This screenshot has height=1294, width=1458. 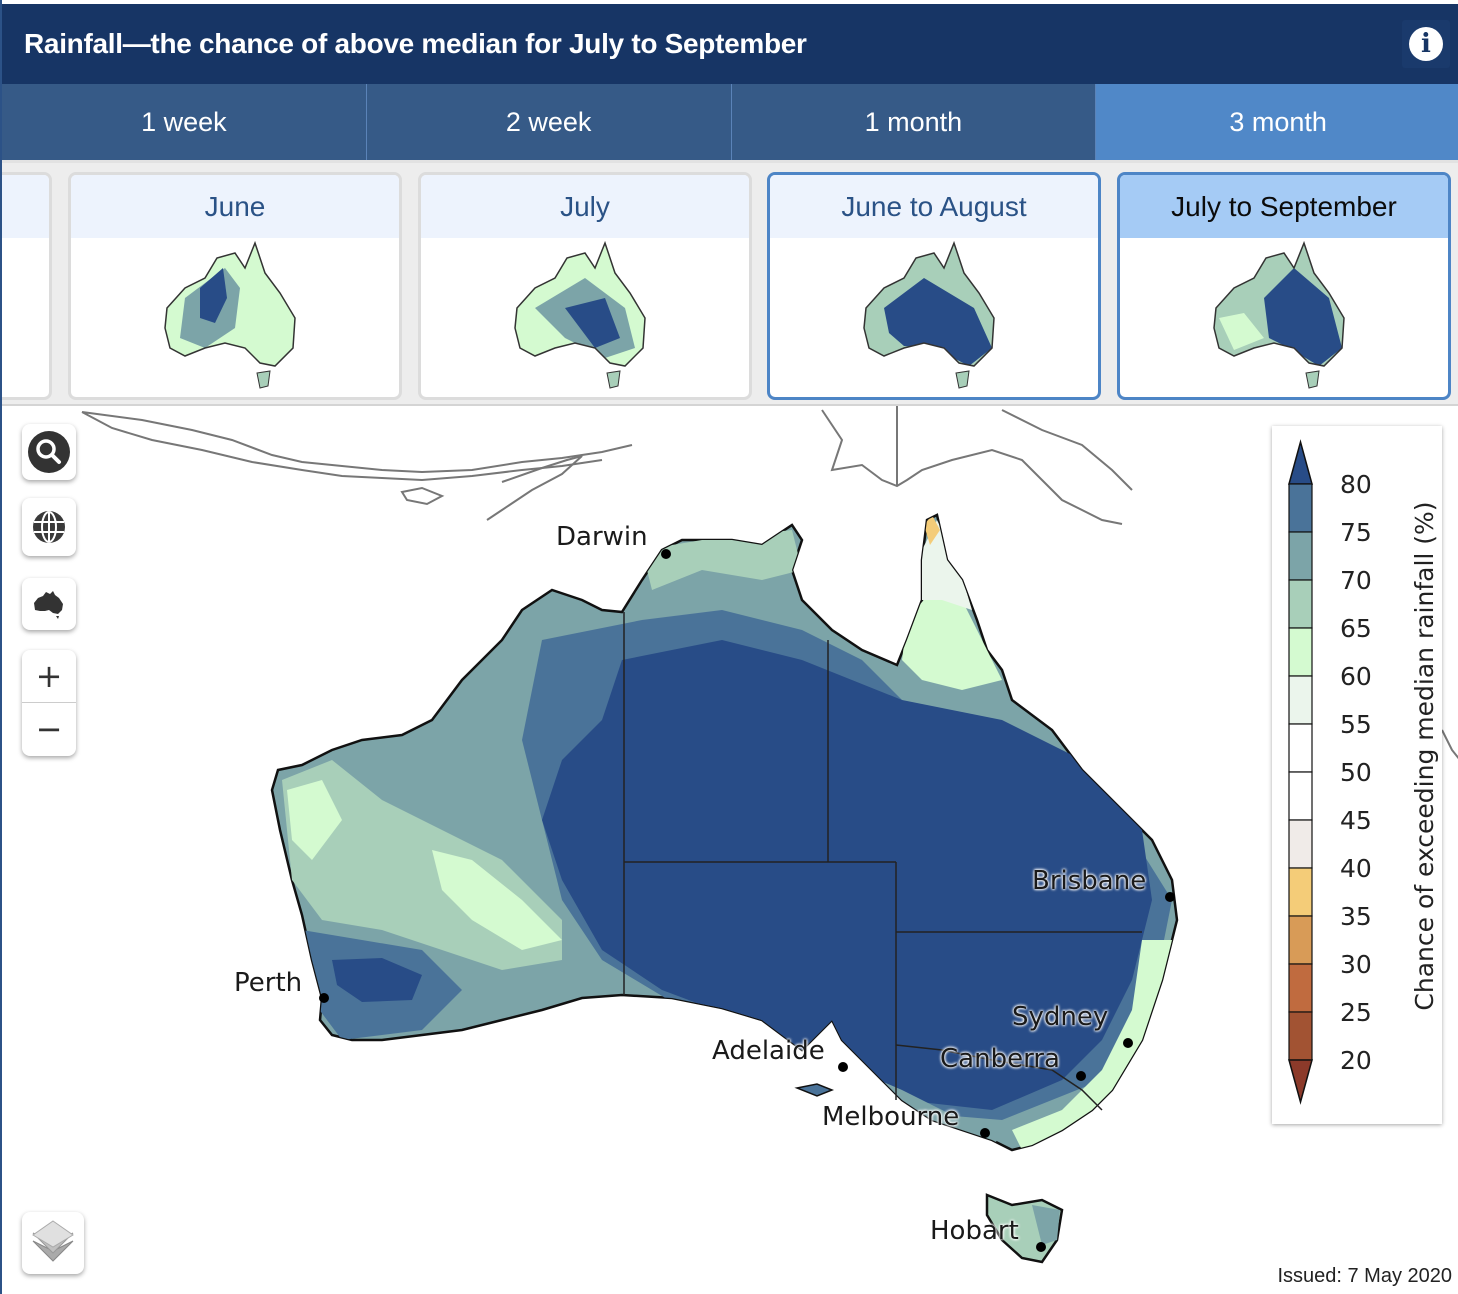 What do you see at coordinates (1424, 756) in the screenshot?
I see `colorbar-title: Chance of exceeding median rainfall (%)` at bounding box center [1424, 756].